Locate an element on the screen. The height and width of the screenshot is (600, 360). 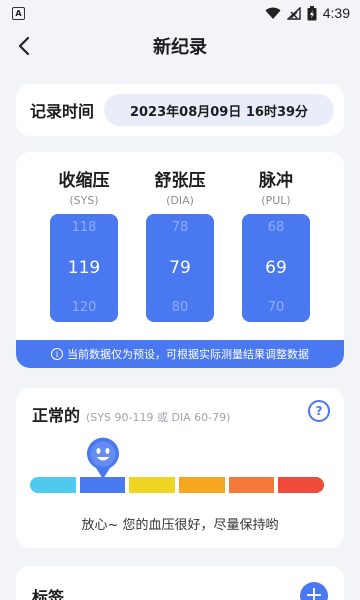
help-button: ? is located at coordinates (319, 411).